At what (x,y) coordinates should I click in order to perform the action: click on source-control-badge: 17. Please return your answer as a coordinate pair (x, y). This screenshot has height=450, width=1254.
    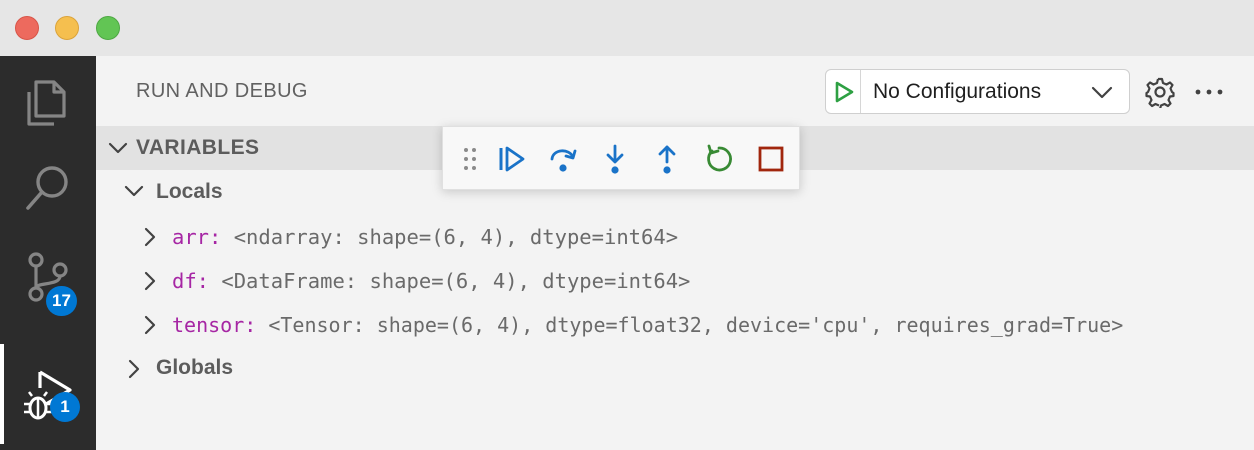
    Looking at the image, I should click on (61, 301).